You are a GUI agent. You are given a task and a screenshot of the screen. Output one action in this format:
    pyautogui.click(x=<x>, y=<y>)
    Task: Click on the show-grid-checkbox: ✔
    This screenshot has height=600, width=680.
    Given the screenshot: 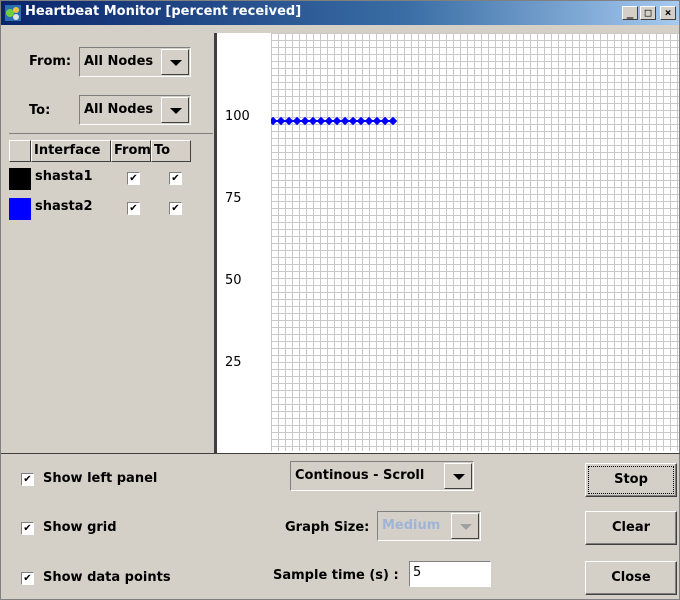 What is the action you would take?
    pyautogui.click(x=27, y=528)
    